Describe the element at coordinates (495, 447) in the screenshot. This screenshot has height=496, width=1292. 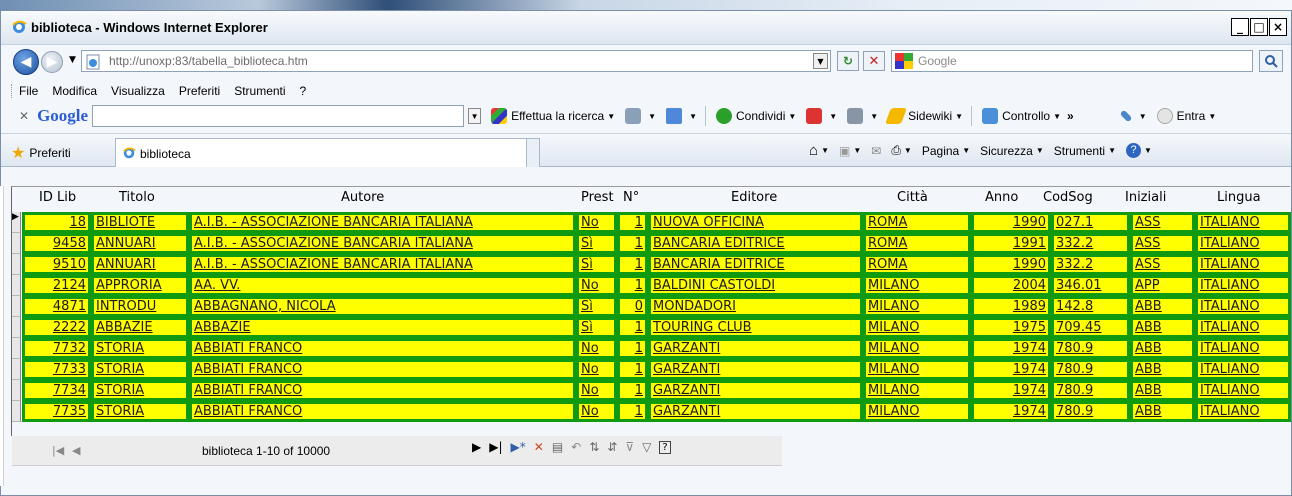
I see `last-record-icon: ▶|` at that location.